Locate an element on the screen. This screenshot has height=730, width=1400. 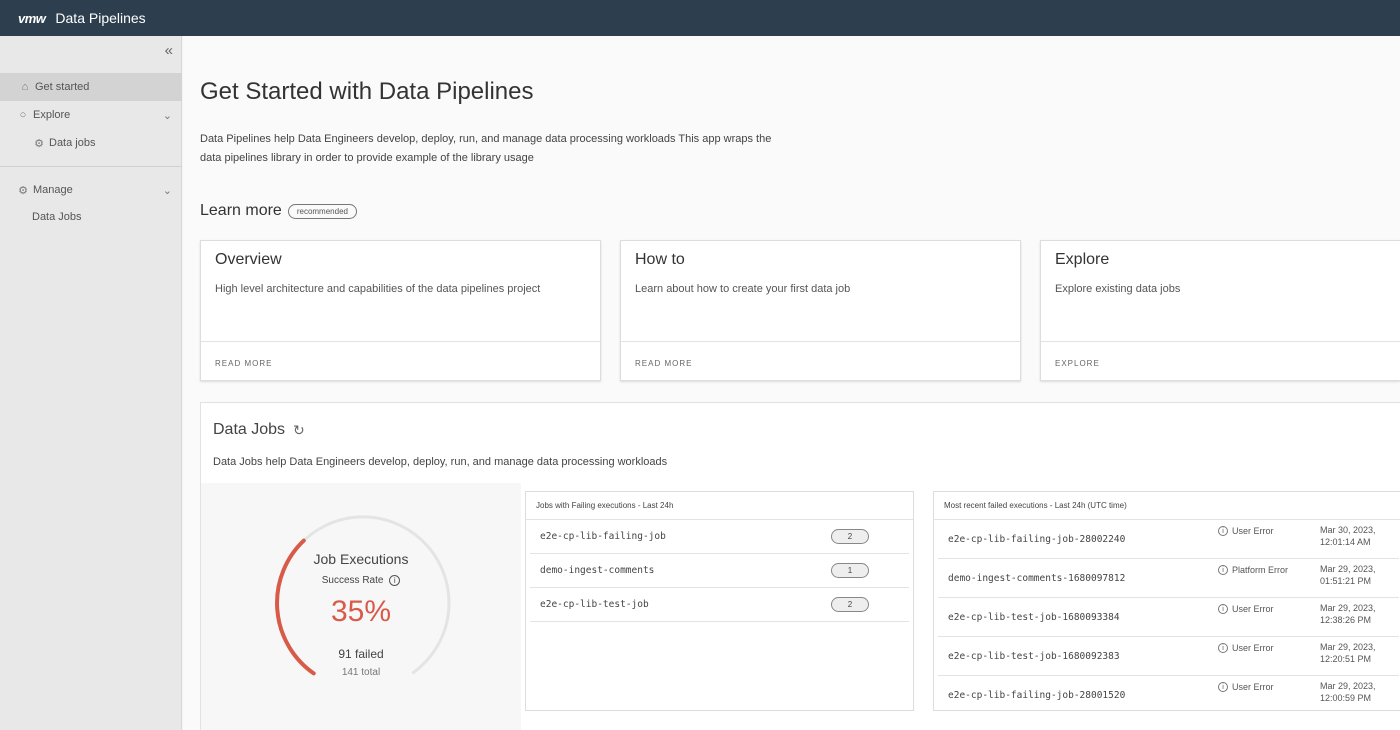
time-label: 01:51:21 PM is located at coordinates (1346, 581).